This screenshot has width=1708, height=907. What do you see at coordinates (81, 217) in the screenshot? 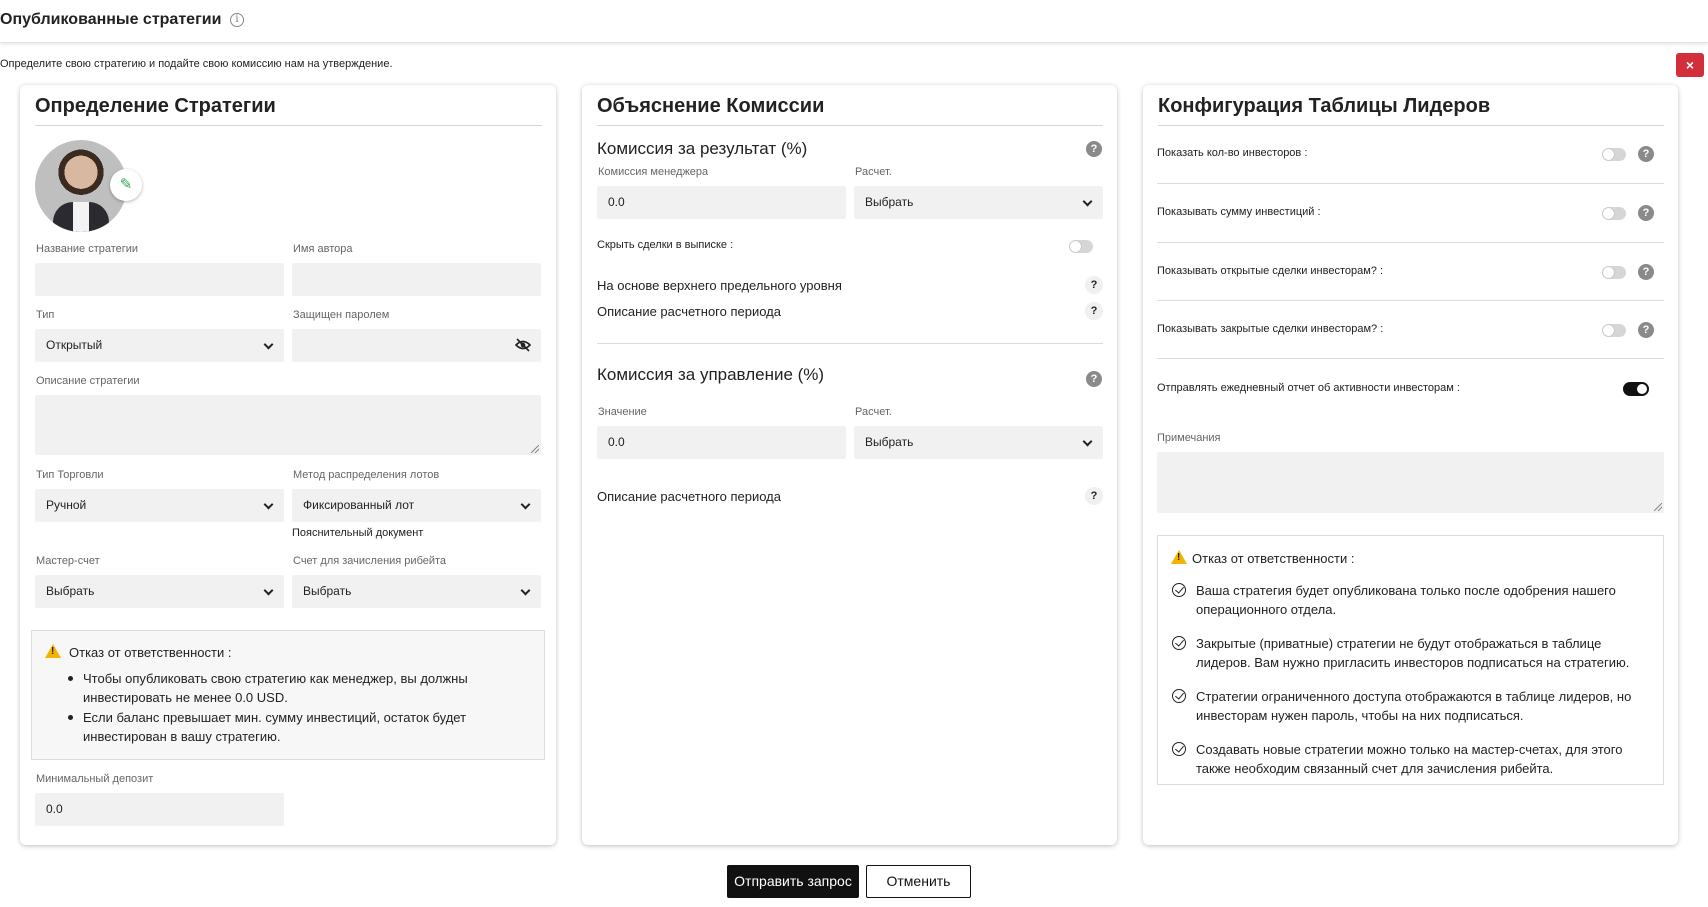
I see `avatar-shirt` at bounding box center [81, 217].